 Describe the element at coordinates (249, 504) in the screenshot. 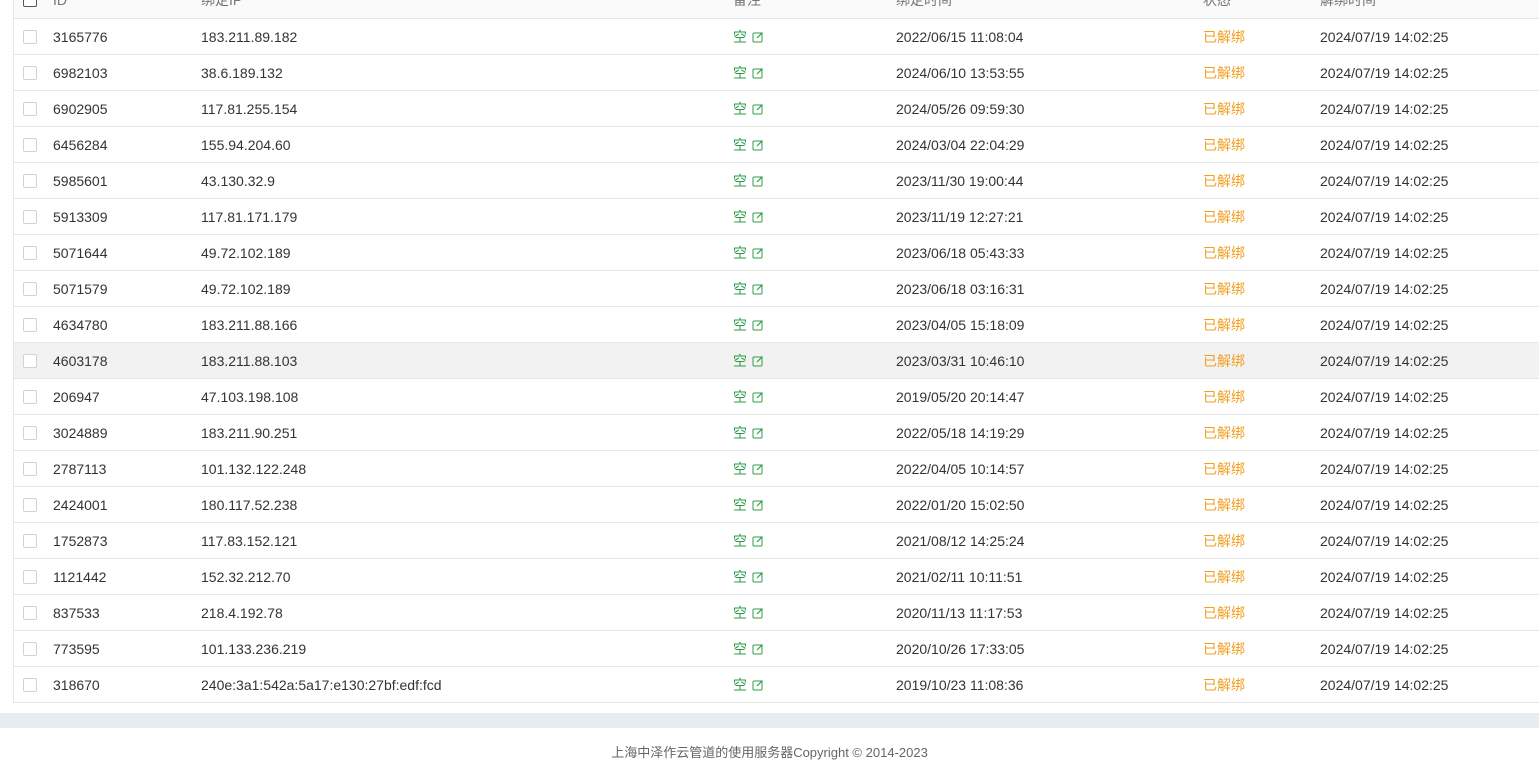

I see `row-ip: 180.117.52.238` at that location.